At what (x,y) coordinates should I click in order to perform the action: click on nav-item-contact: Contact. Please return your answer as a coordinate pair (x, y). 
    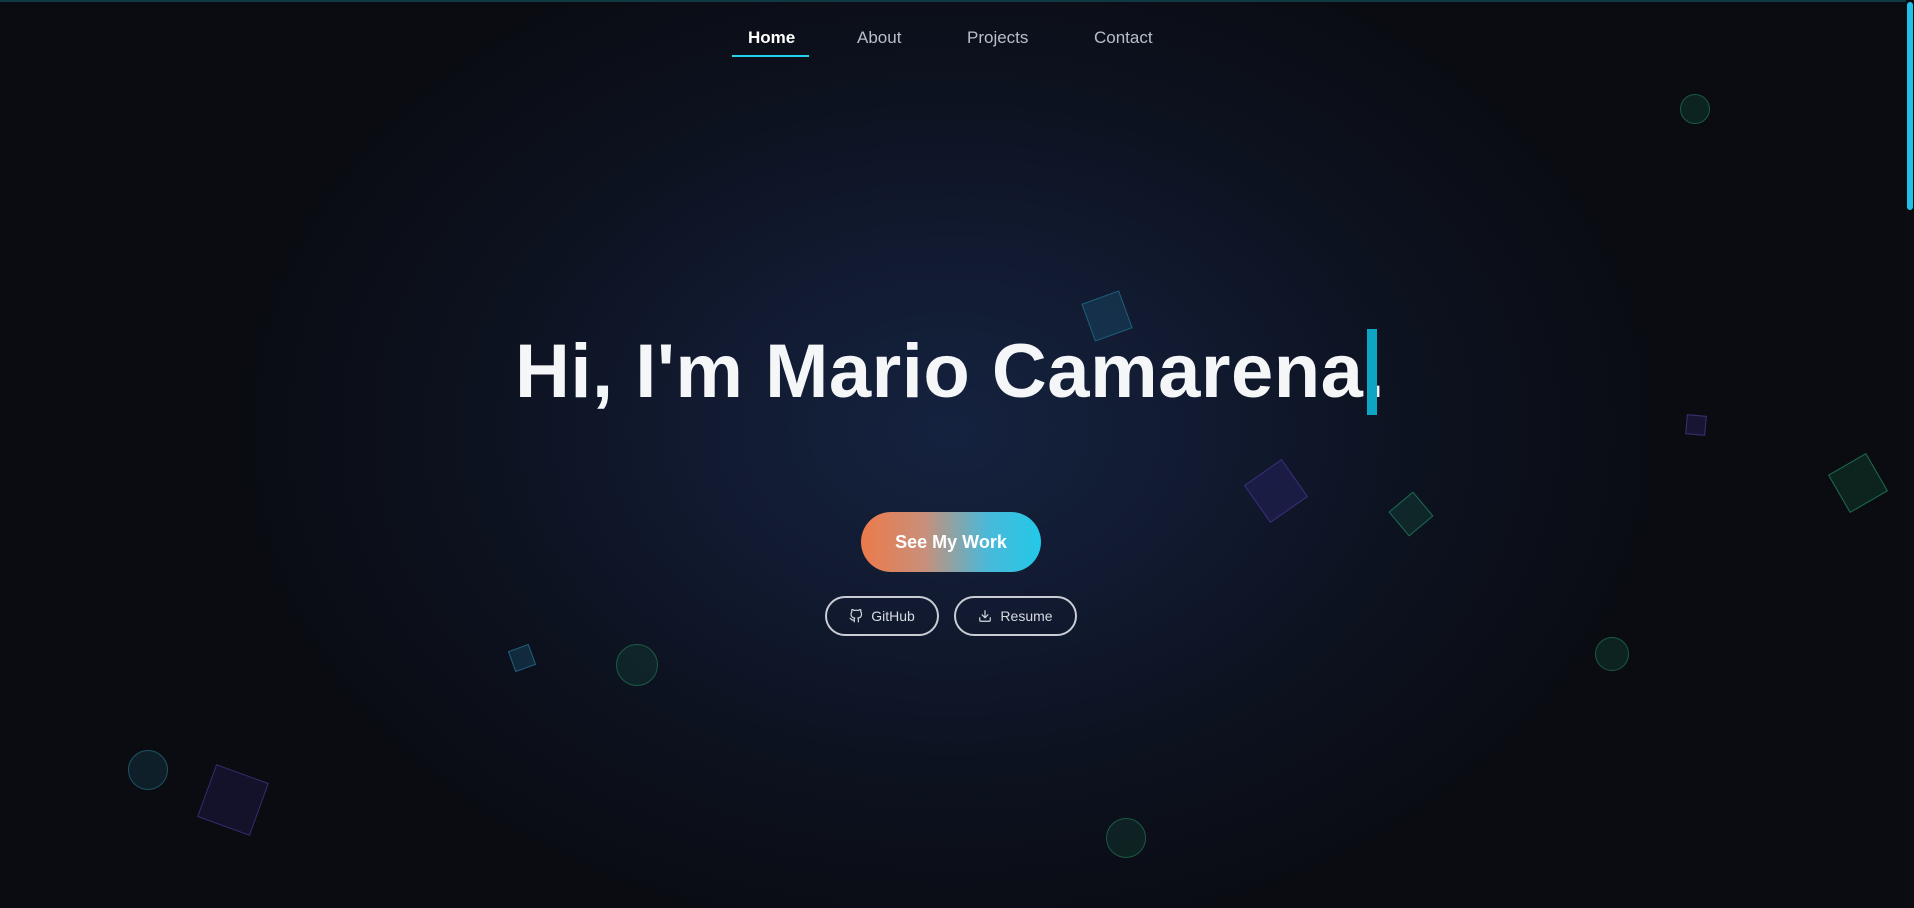
    Looking at the image, I should click on (1123, 38).